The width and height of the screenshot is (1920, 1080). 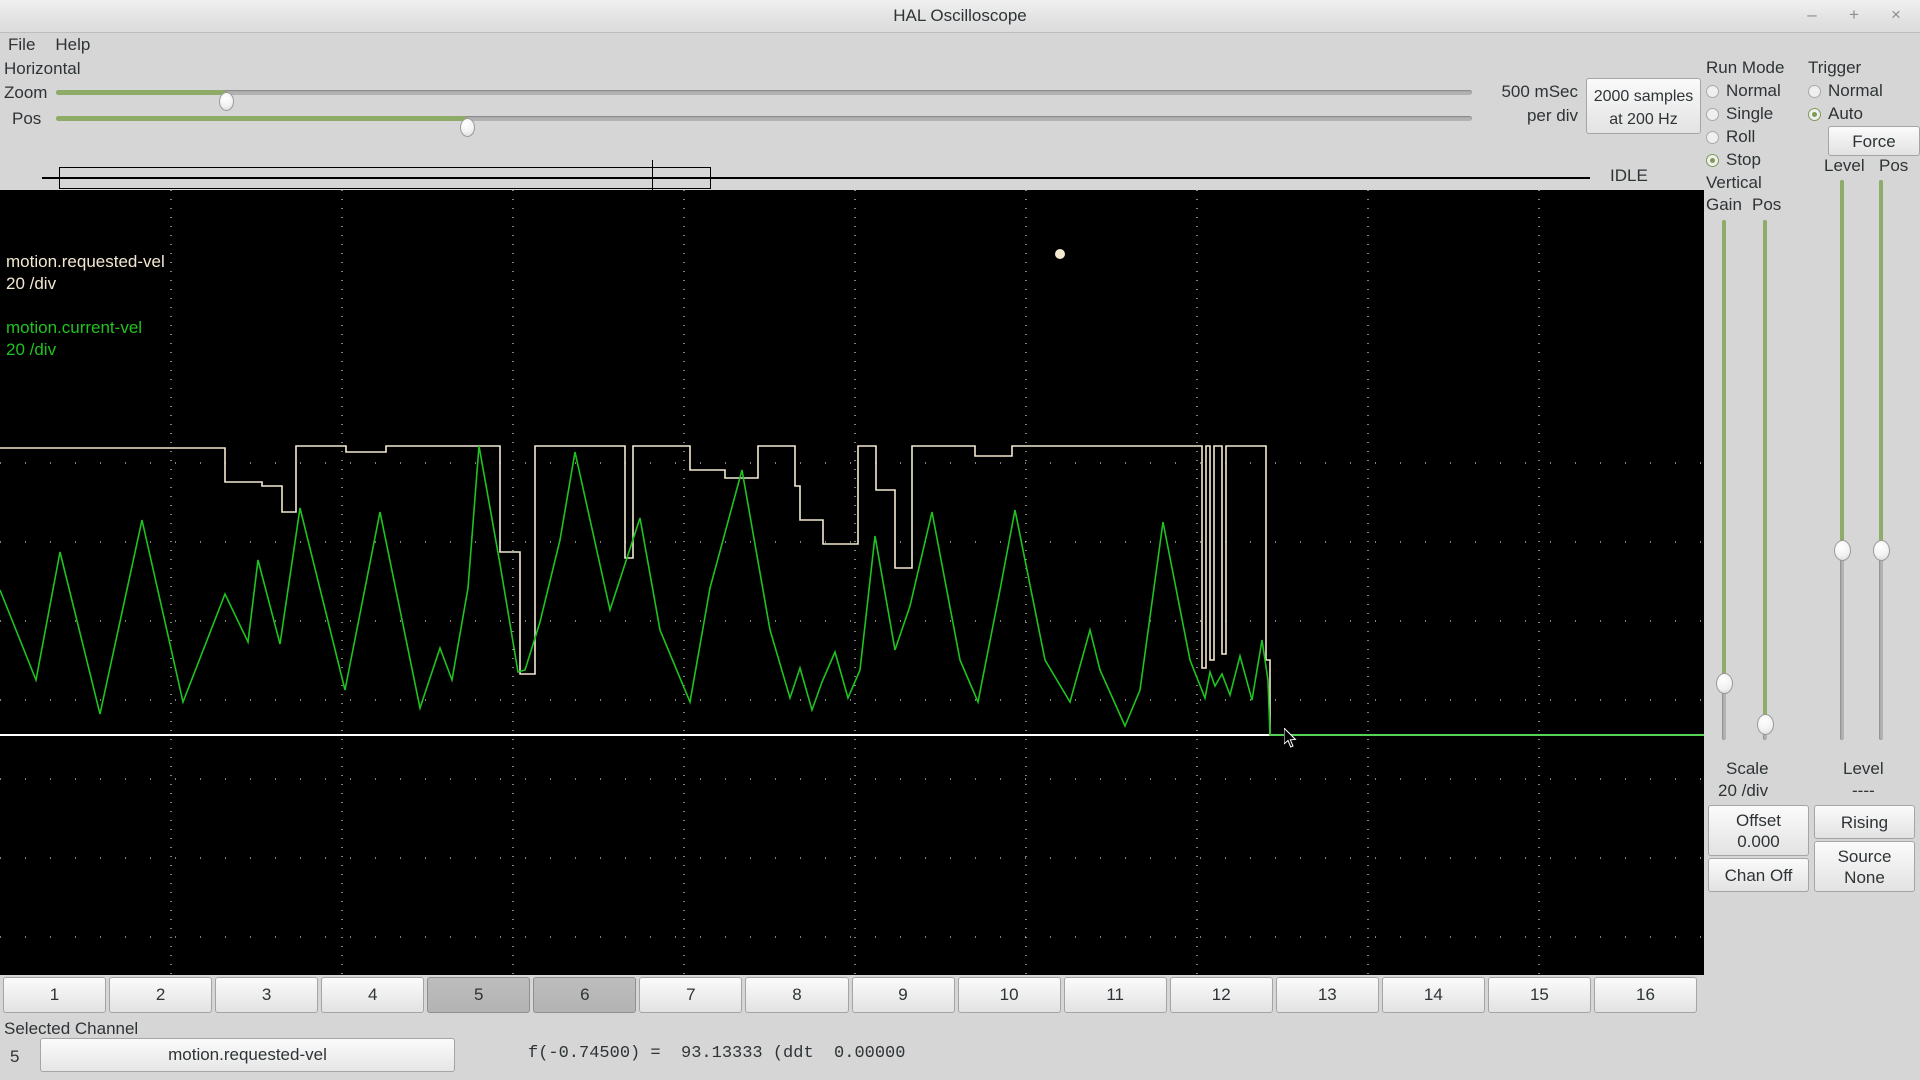 What do you see at coordinates (691, 995) in the screenshot?
I see `channel-button-7: 7` at bounding box center [691, 995].